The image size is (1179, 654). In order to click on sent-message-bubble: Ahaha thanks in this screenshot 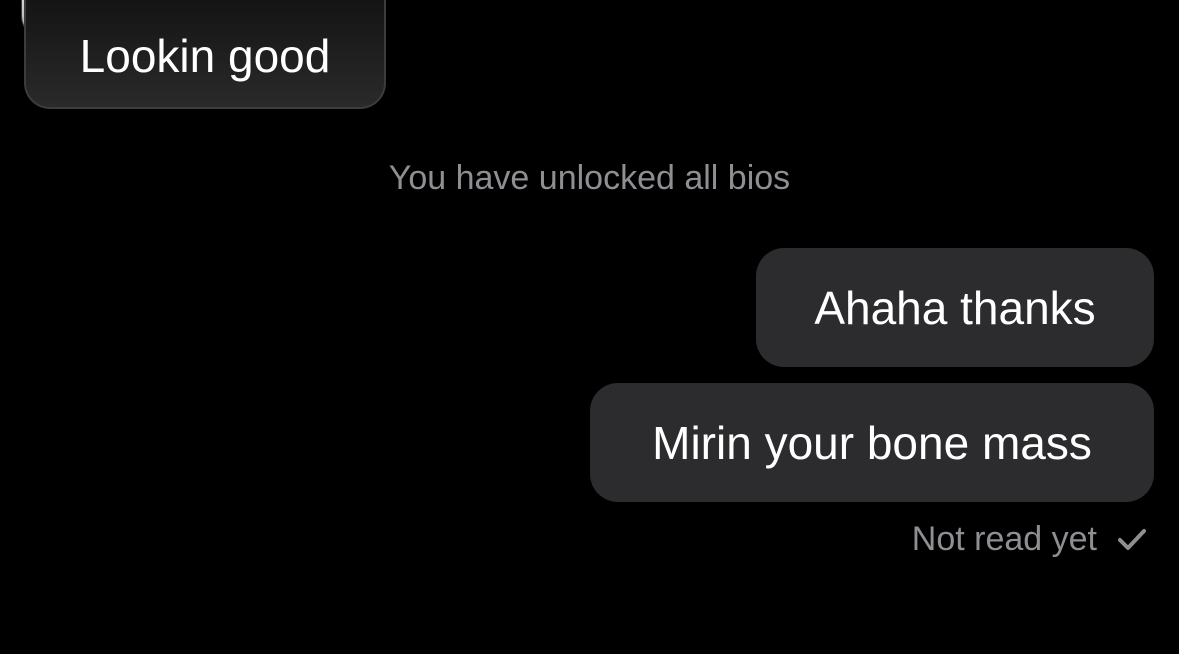, I will do `click(955, 307)`.